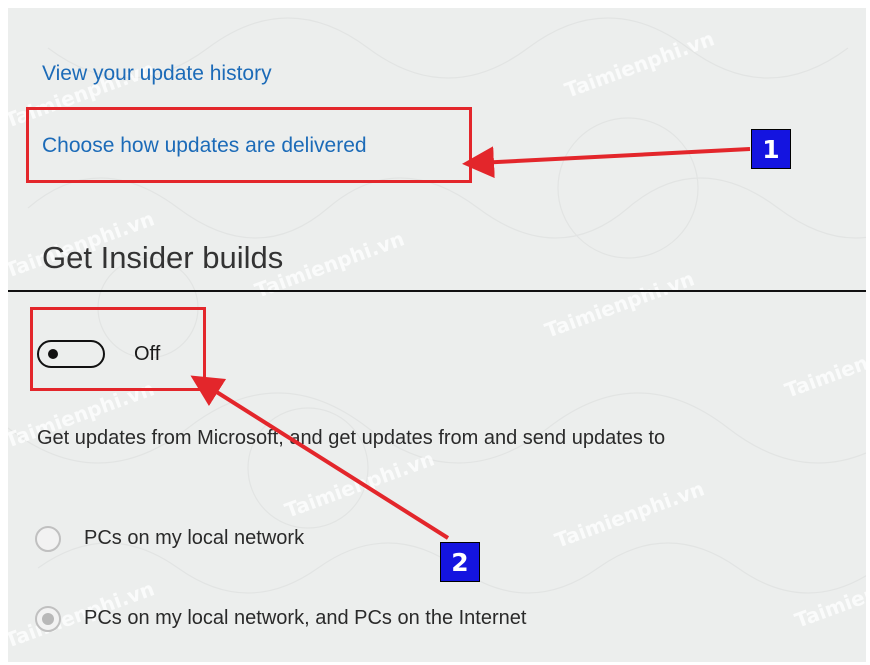 The width and height of the screenshot is (870, 665). What do you see at coordinates (771, 149) in the screenshot?
I see `annotation-badge-1: 1` at bounding box center [771, 149].